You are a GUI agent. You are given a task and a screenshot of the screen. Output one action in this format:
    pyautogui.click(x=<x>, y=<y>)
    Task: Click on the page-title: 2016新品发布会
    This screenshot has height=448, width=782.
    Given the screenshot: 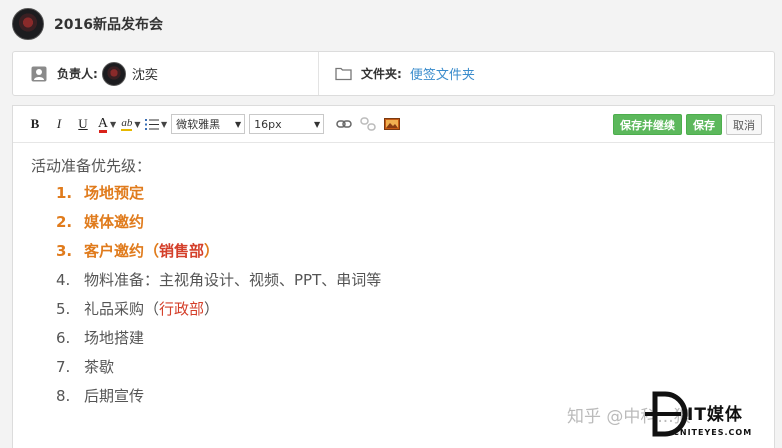 What is the action you would take?
    pyautogui.click(x=108, y=25)
    